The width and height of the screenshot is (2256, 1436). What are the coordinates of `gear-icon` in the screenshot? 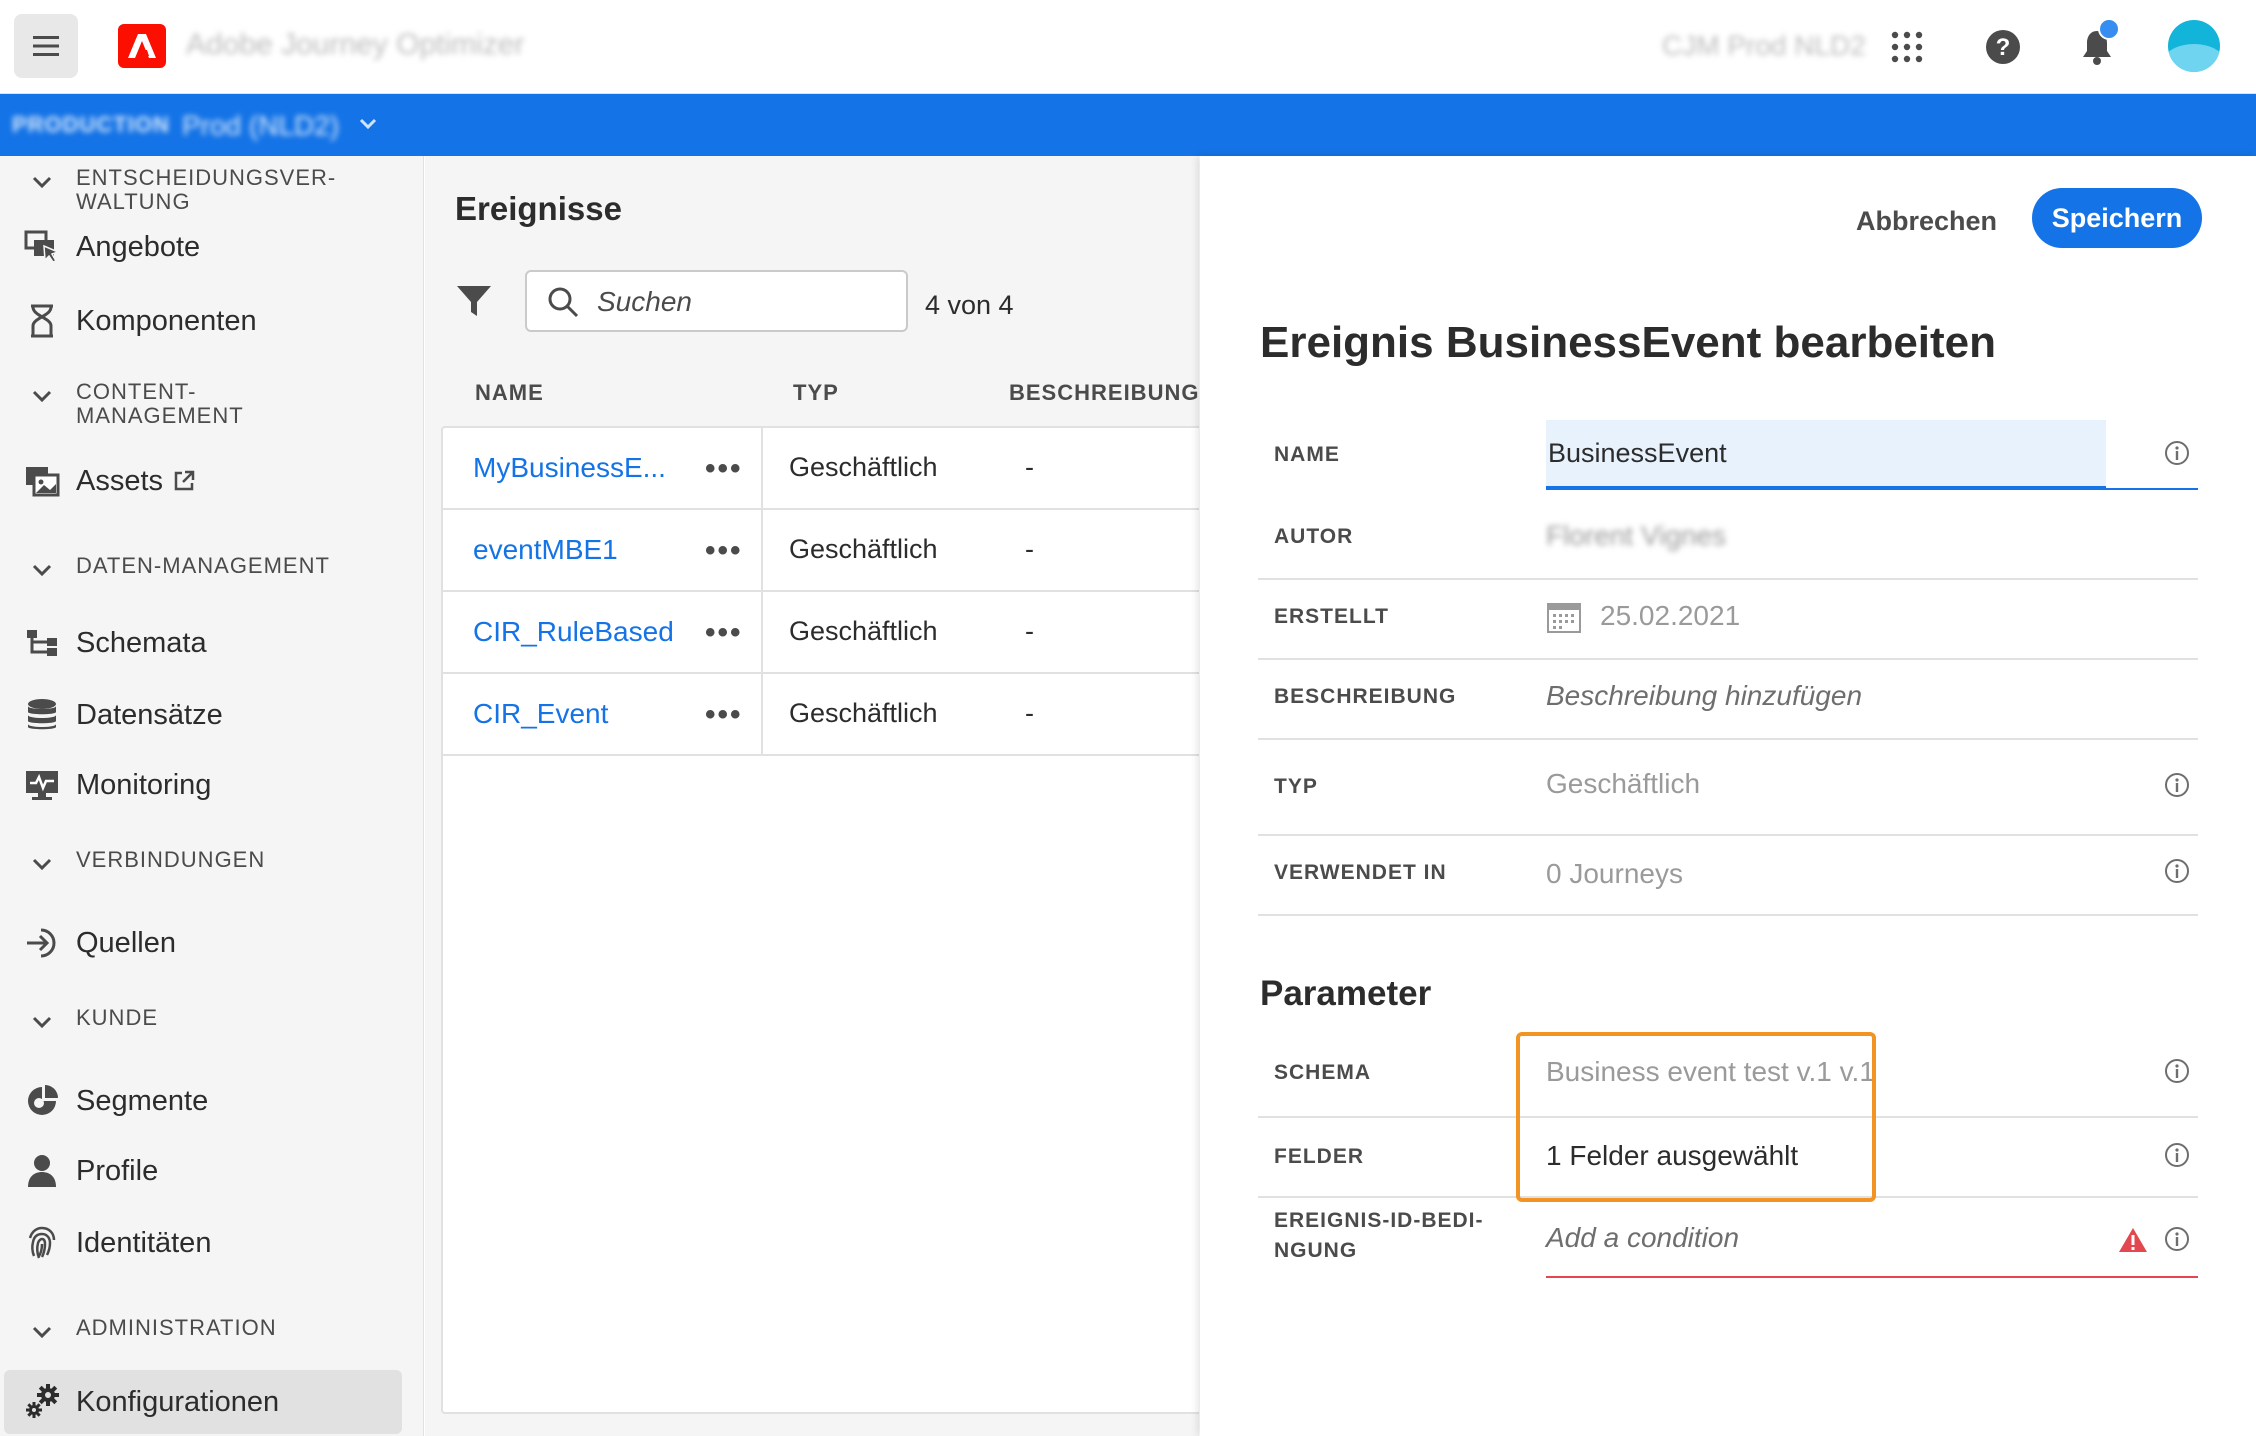 It's located at (42, 1402).